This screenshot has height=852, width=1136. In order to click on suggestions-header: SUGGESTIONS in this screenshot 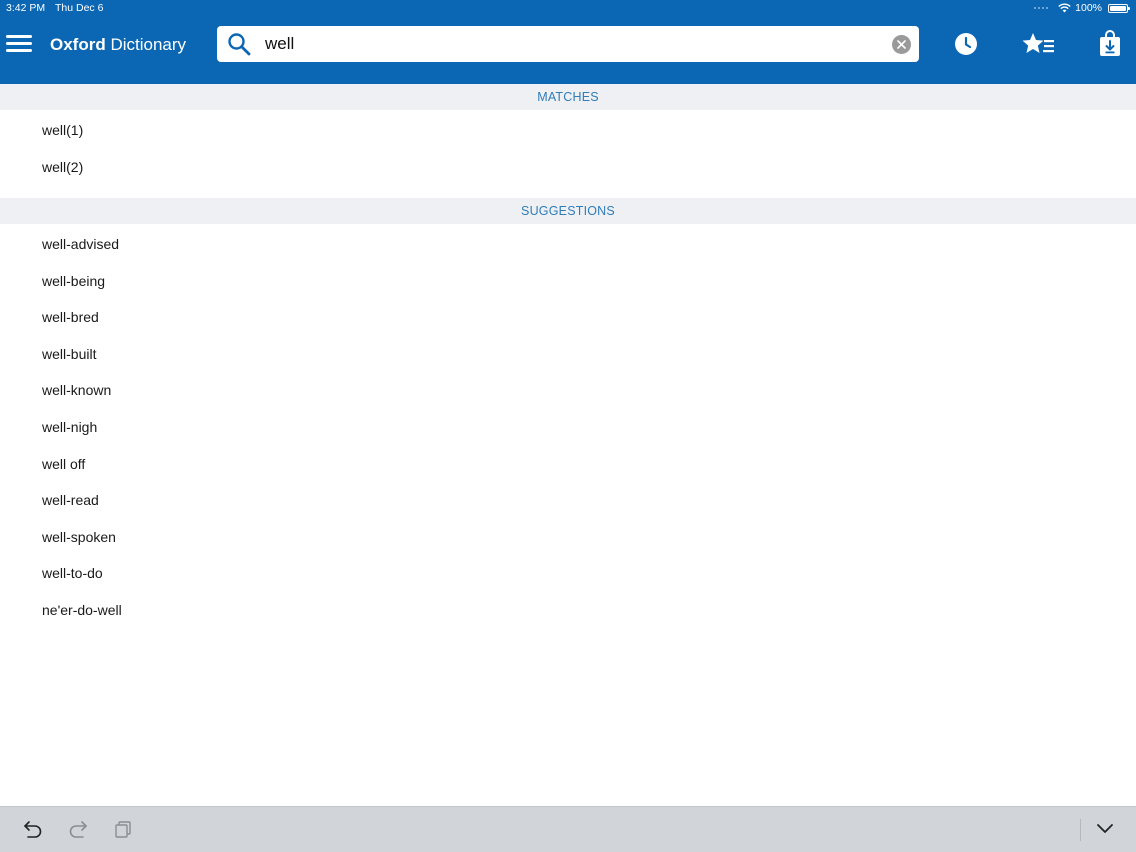, I will do `click(568, 211)`.